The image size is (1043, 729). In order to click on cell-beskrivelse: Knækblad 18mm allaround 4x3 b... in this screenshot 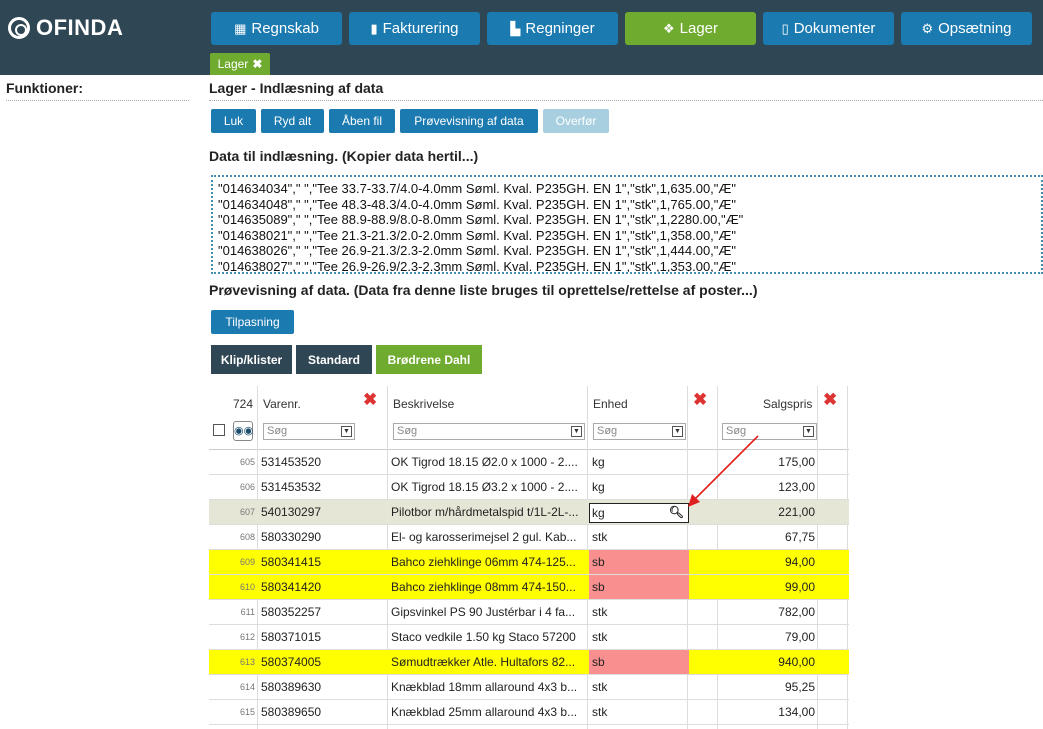, I will do `click(488, 687)`.